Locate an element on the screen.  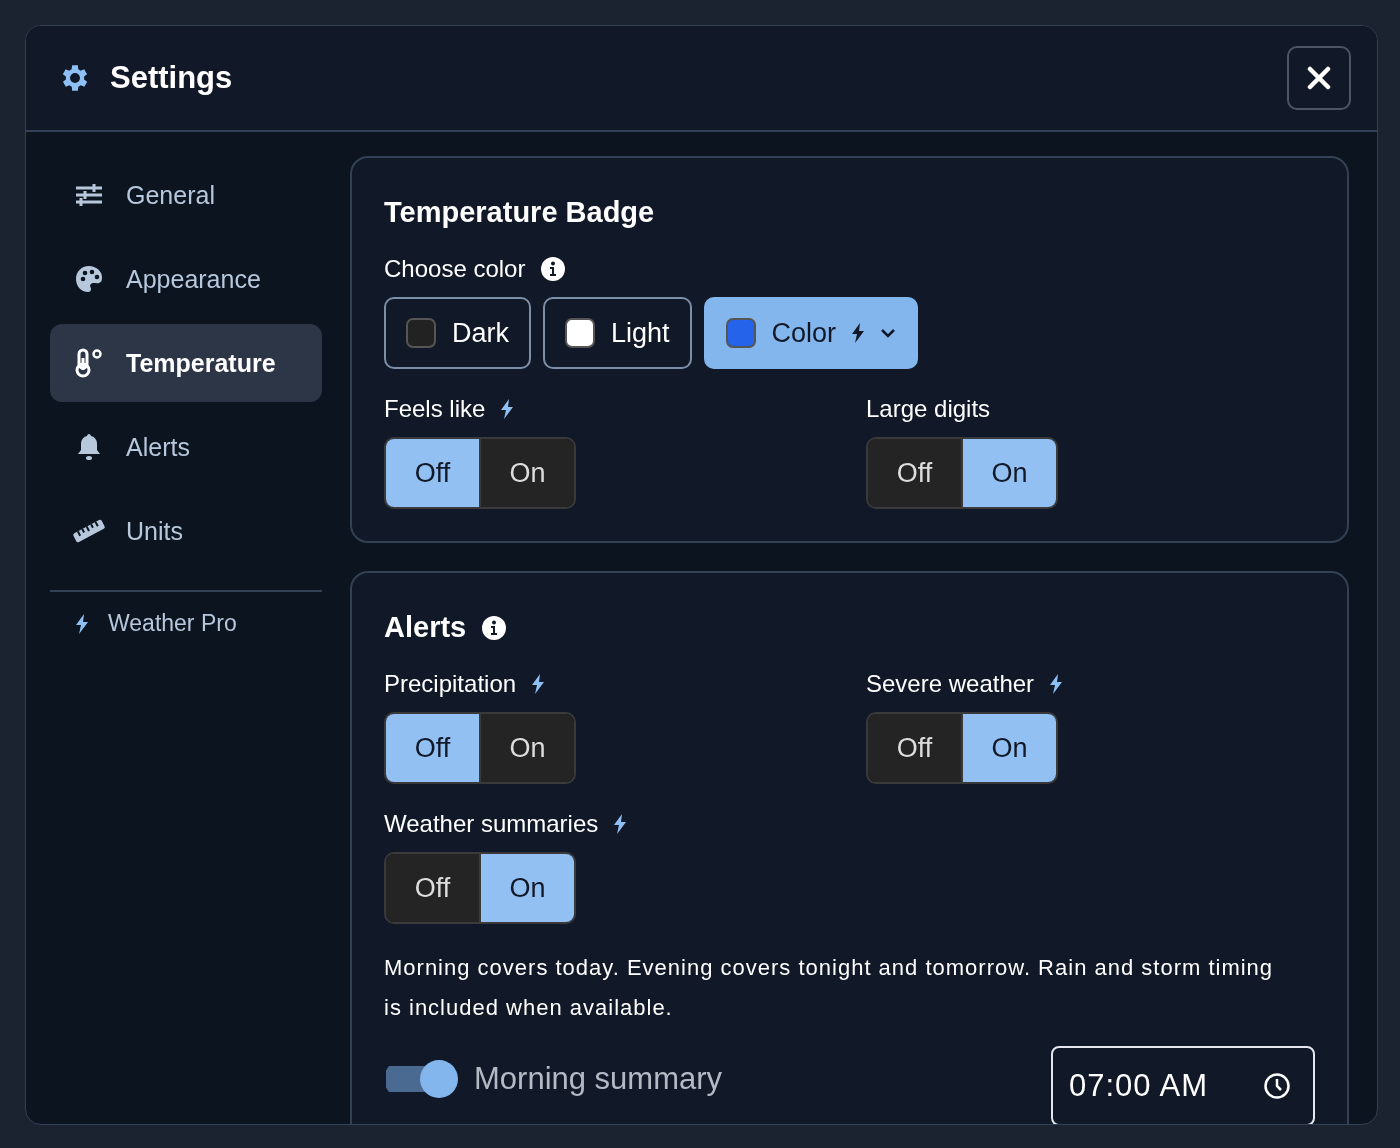
card-title: Alerts is located at coordinates (425, 627).